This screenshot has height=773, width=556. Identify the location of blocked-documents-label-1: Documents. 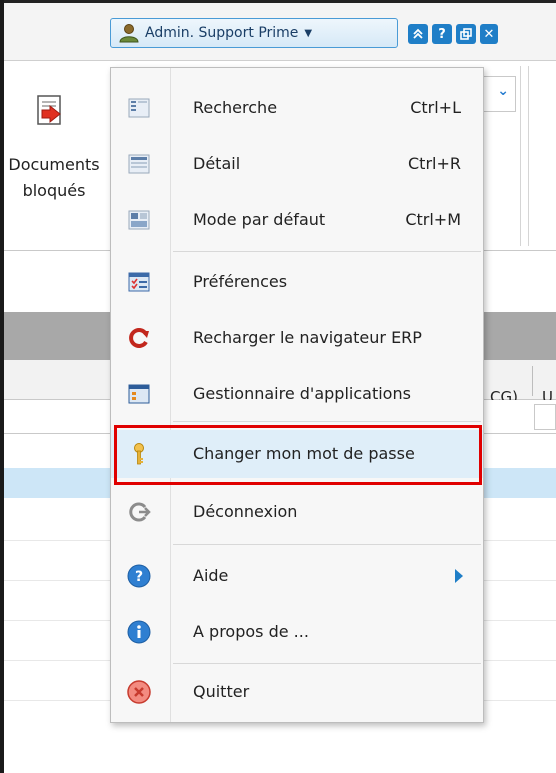
(54, 164).